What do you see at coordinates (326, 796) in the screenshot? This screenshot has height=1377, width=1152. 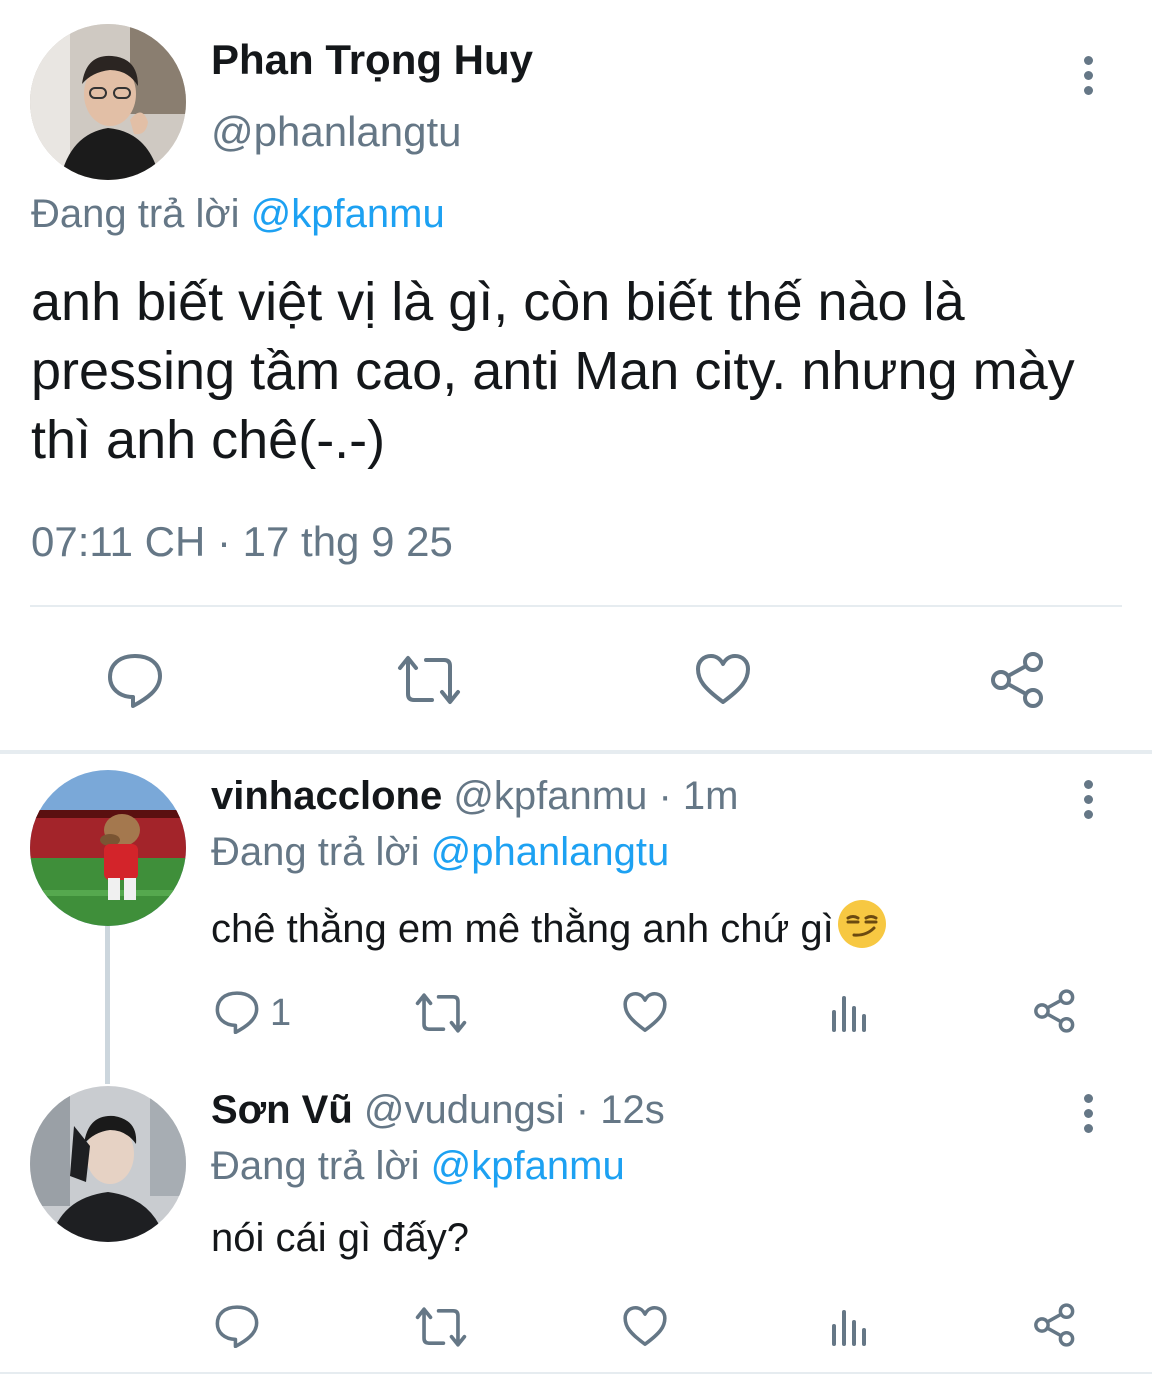 I see `reply-author-name: vinhacclone` at bounding box center [326, 796].